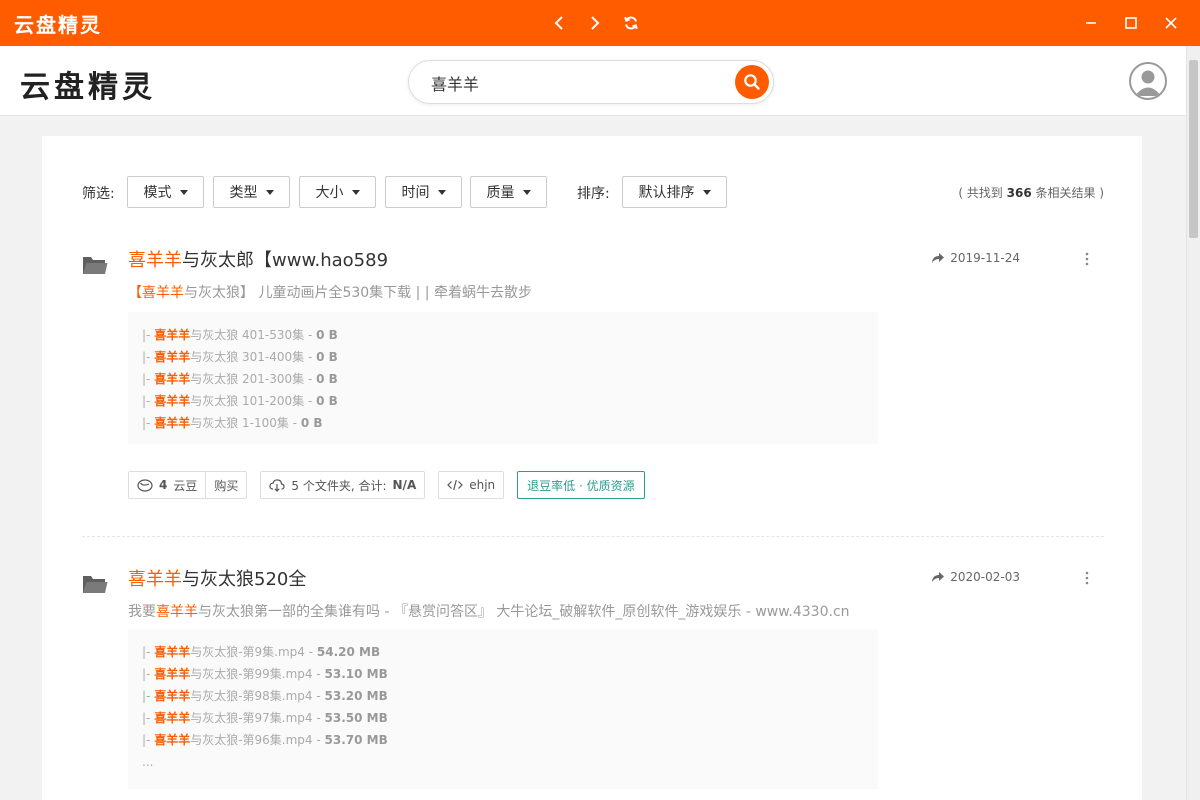 The height and width of the screenshot is (800, 1200). Describe the element at coordinates (277, 485) in the screenshot. I see `cloud-icon` at that location.